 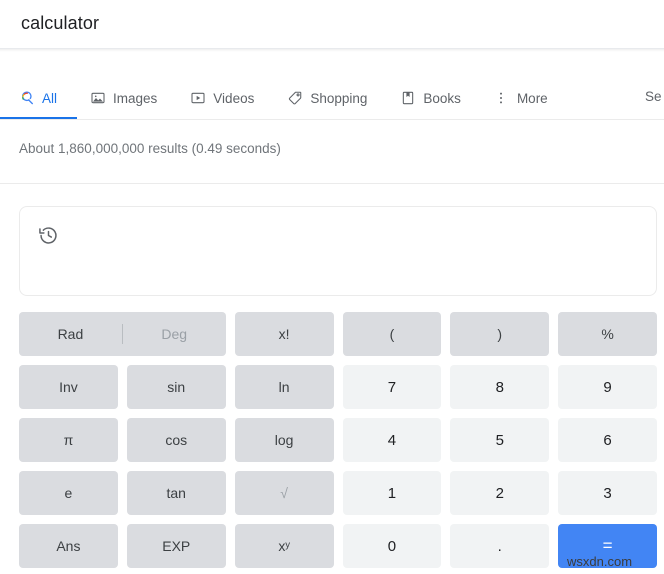 I want to click on deg-button: Deg, so click(x=174, y=334).